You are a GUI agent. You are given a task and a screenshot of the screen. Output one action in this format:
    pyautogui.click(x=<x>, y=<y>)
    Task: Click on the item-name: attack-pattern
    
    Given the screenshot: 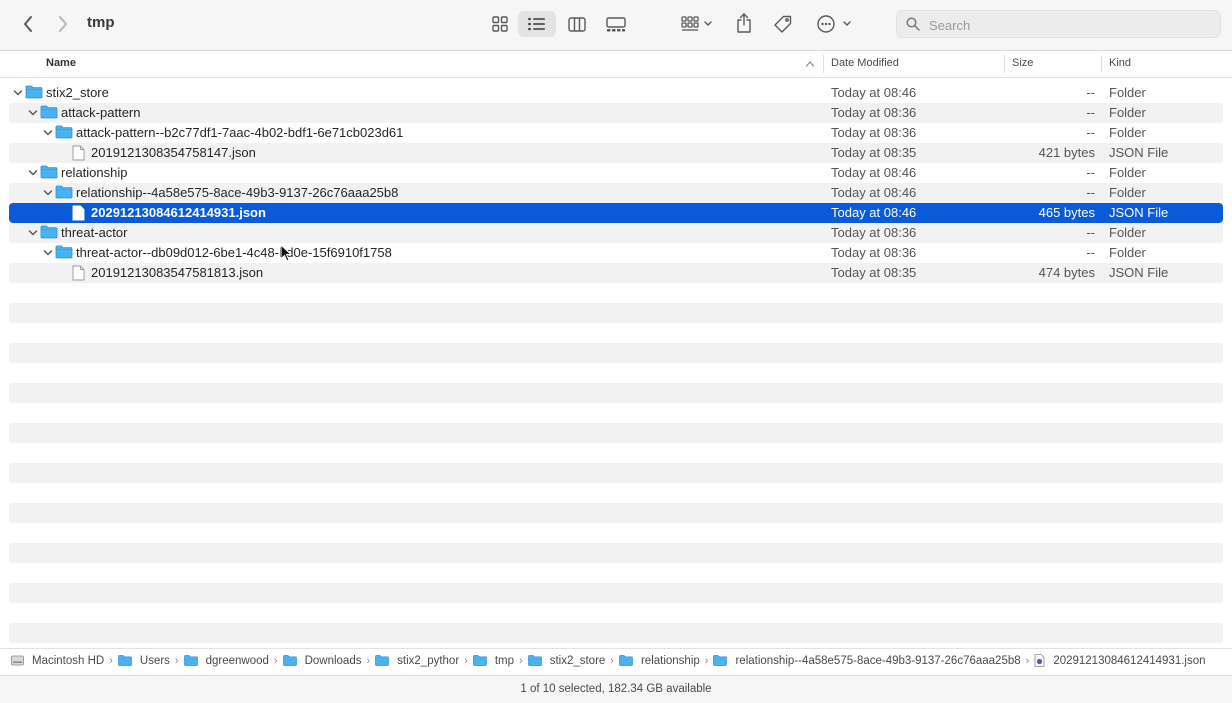 What is the action you would take?
    pyautogui.click(x=101, y=112)
    